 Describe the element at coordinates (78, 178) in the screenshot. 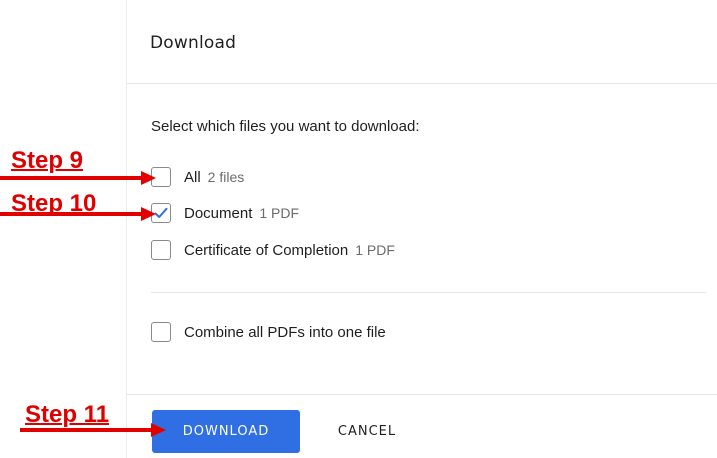

I see `step-9-arrow-icon` at that location.